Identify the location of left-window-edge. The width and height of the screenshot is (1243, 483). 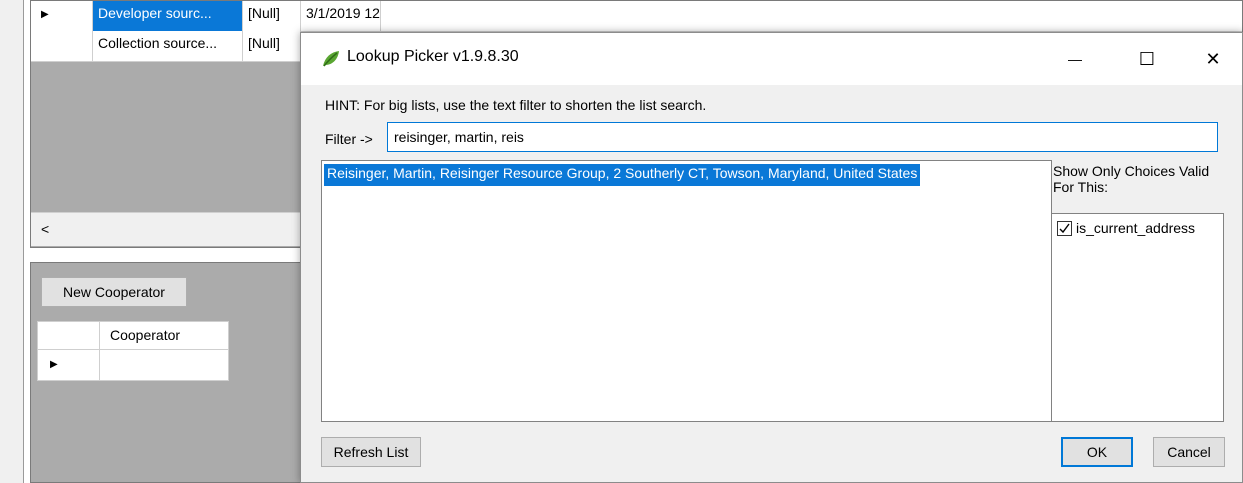
(12, 241).